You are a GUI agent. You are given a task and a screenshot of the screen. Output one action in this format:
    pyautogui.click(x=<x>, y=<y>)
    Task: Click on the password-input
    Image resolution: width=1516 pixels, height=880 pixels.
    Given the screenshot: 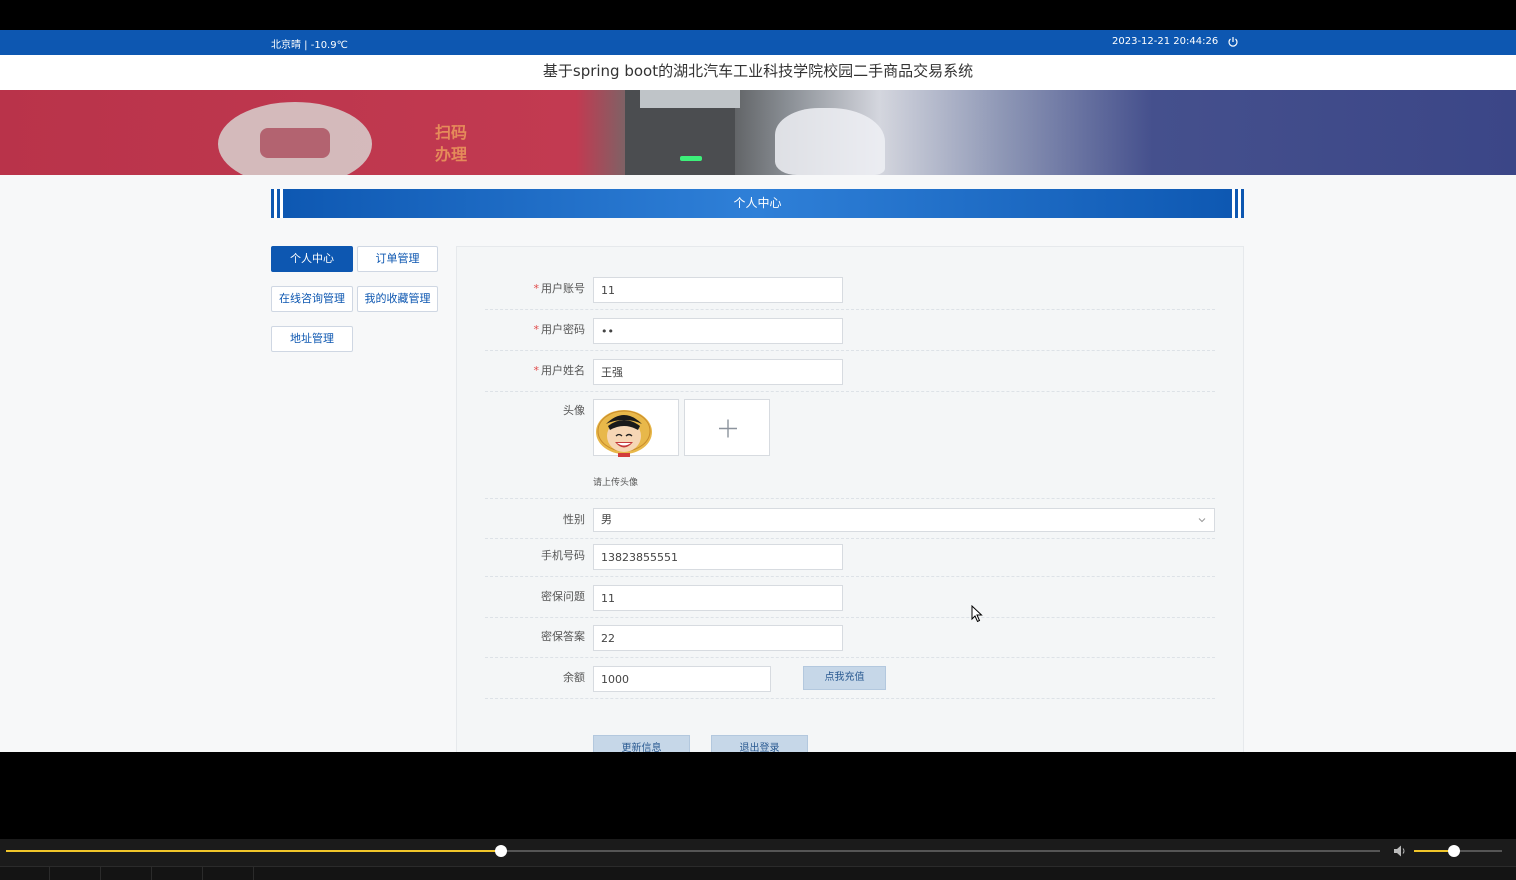 What is the action you would take?
    pyautogui.click(x=718, y=331)
    